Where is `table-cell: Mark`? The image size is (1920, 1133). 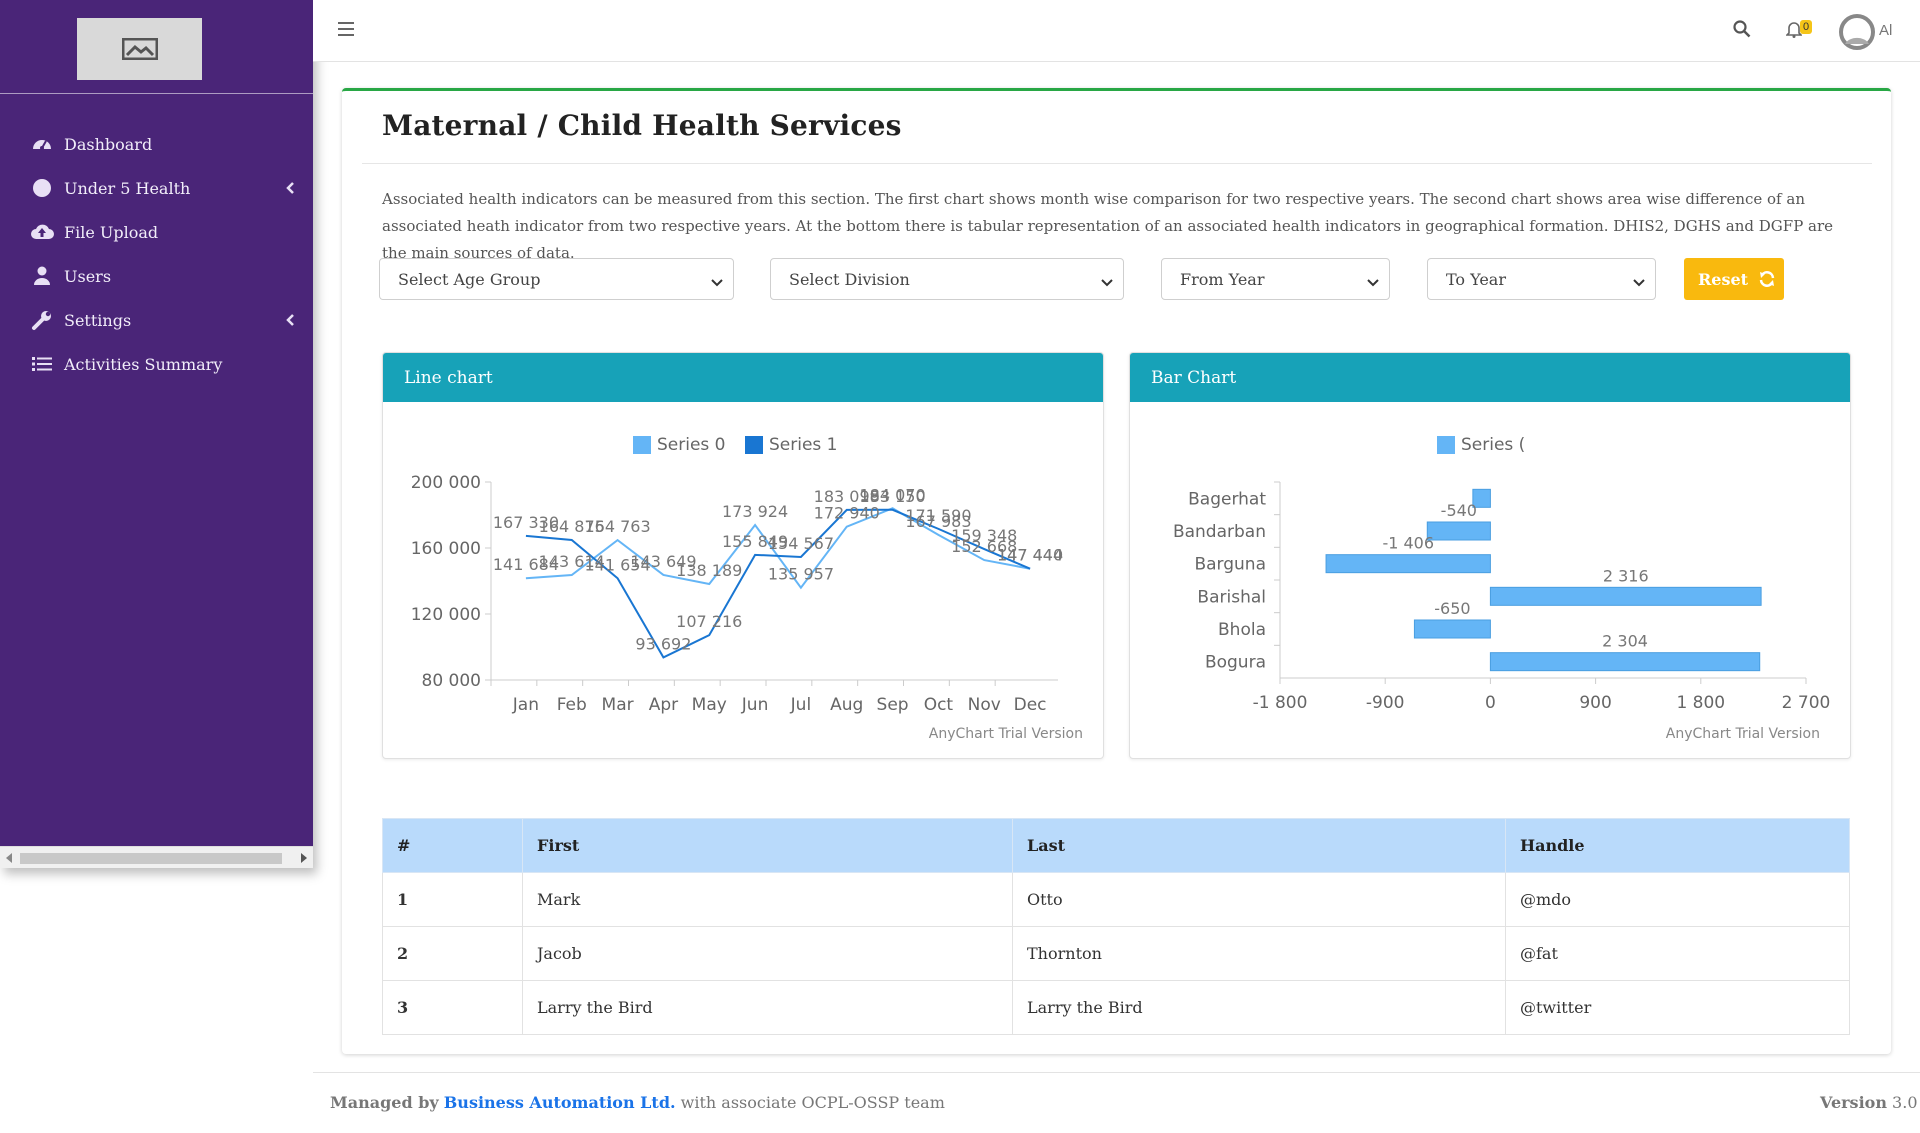 table-cell: Mark is located at coordinates (767, 899).